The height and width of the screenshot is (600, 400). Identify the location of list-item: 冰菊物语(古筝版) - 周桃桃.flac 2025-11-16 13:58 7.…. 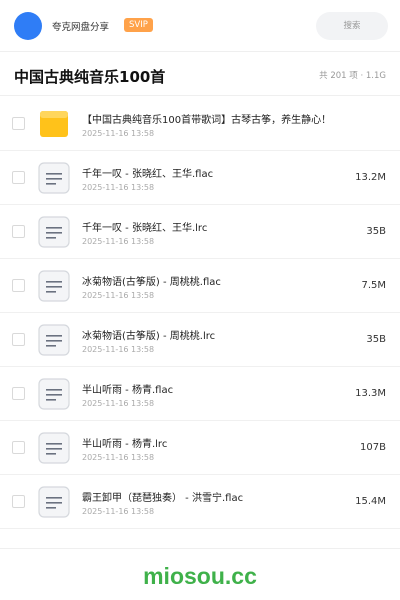
(200, 286).